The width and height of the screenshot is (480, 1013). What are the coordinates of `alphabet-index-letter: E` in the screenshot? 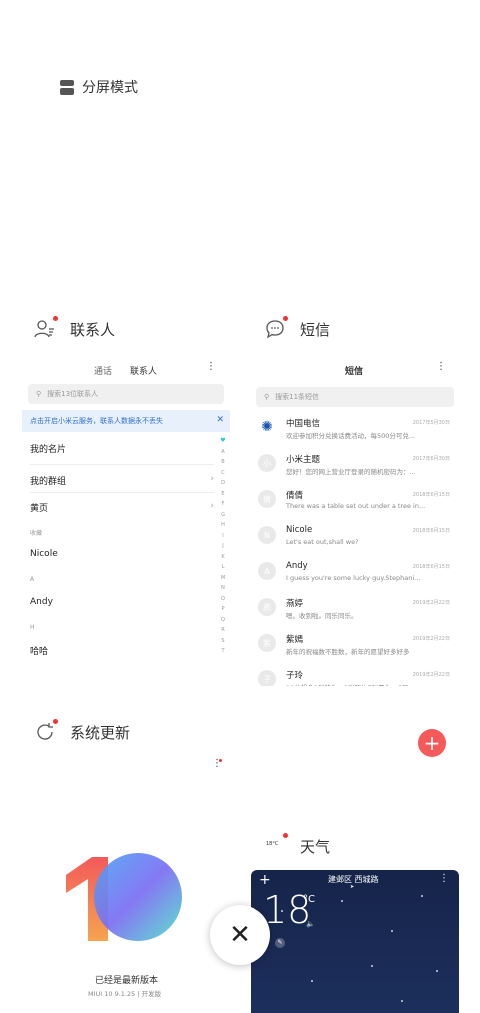 It's located at (223, 494).